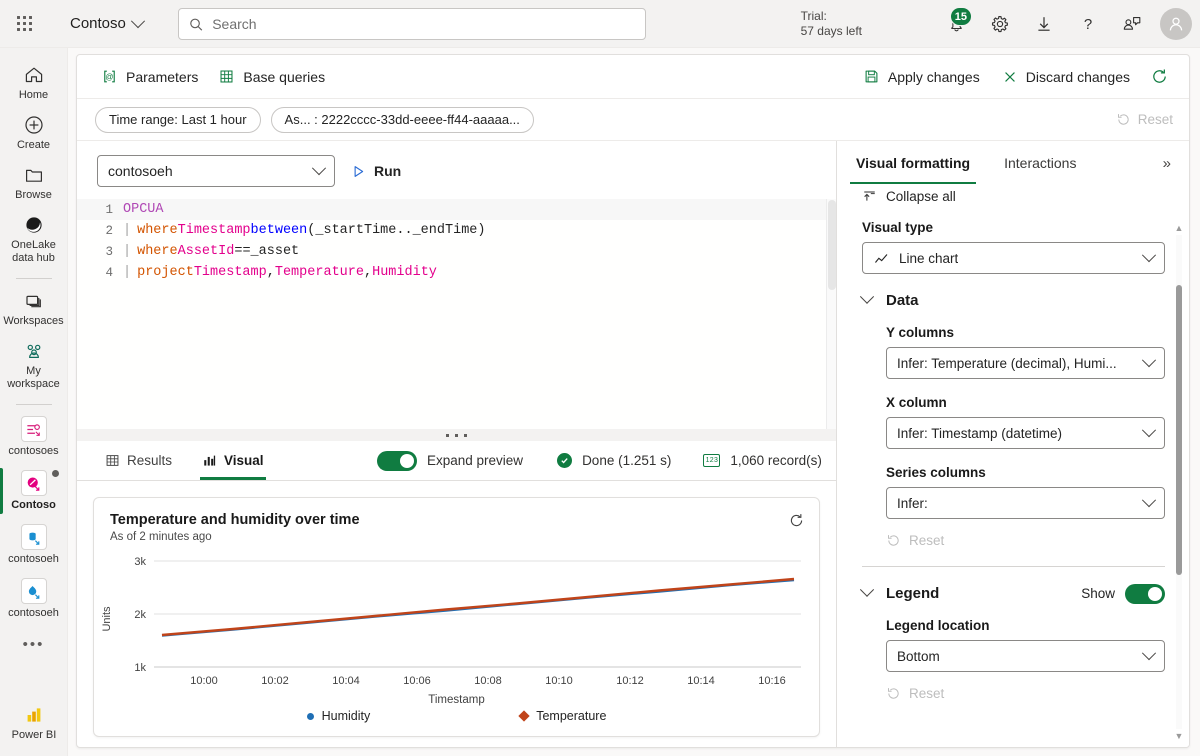  I want to click on legend-location-select: Bottom, so click(1025, 656).